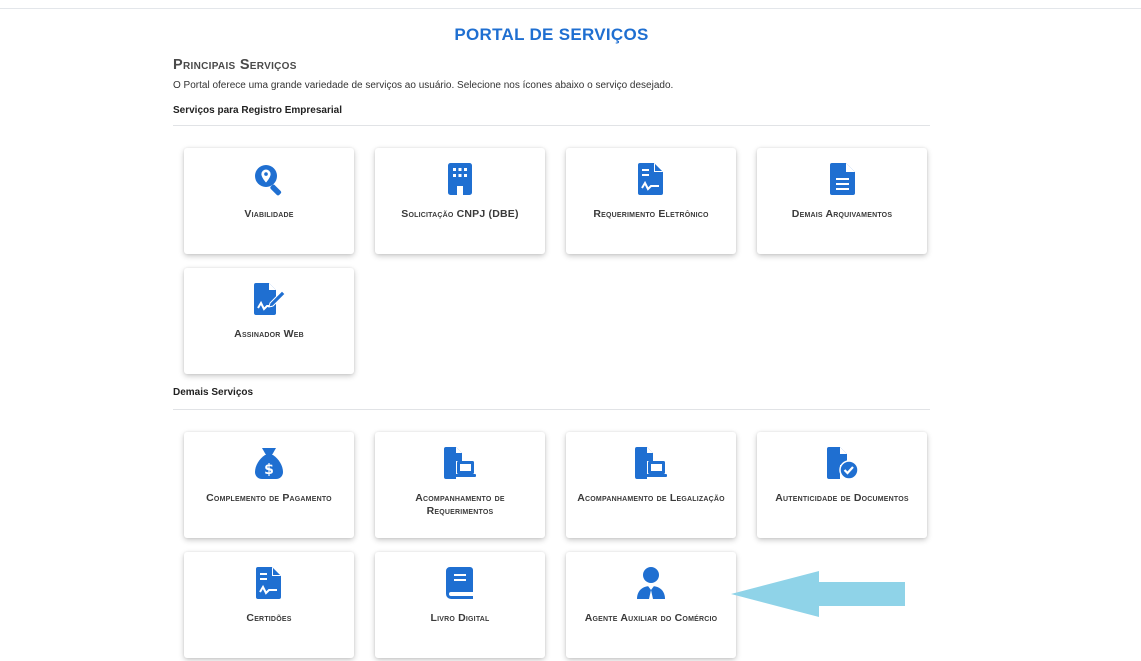 The image size is (1141, 661). I want to click on service-card-acompanhamento-requerimentos: Acompanhamento de Requerimentos, so click(460, 485).